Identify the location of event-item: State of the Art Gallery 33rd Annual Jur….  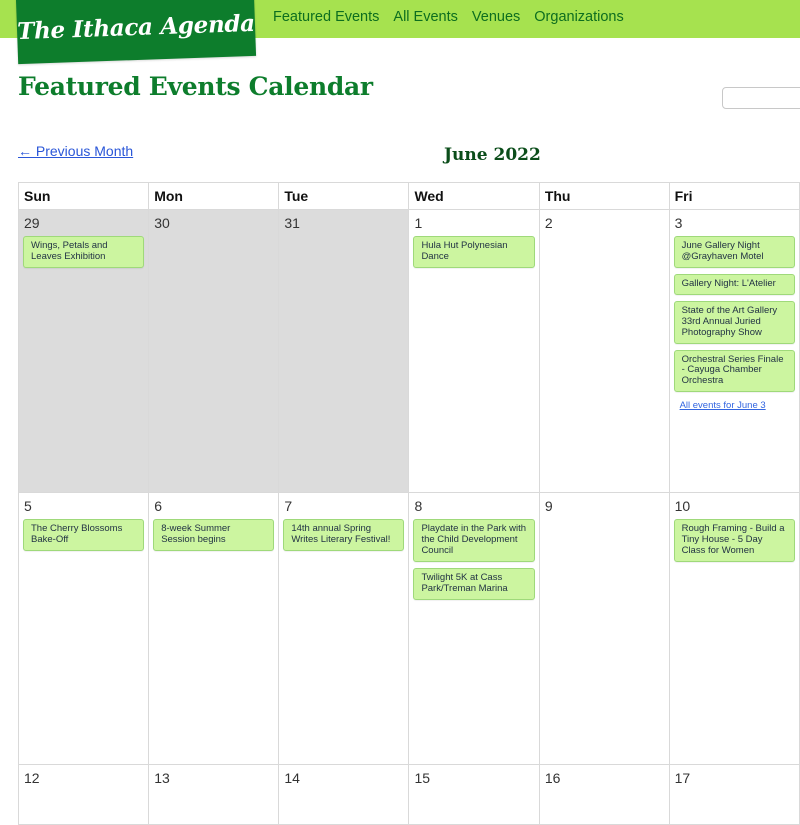
(734, 322).